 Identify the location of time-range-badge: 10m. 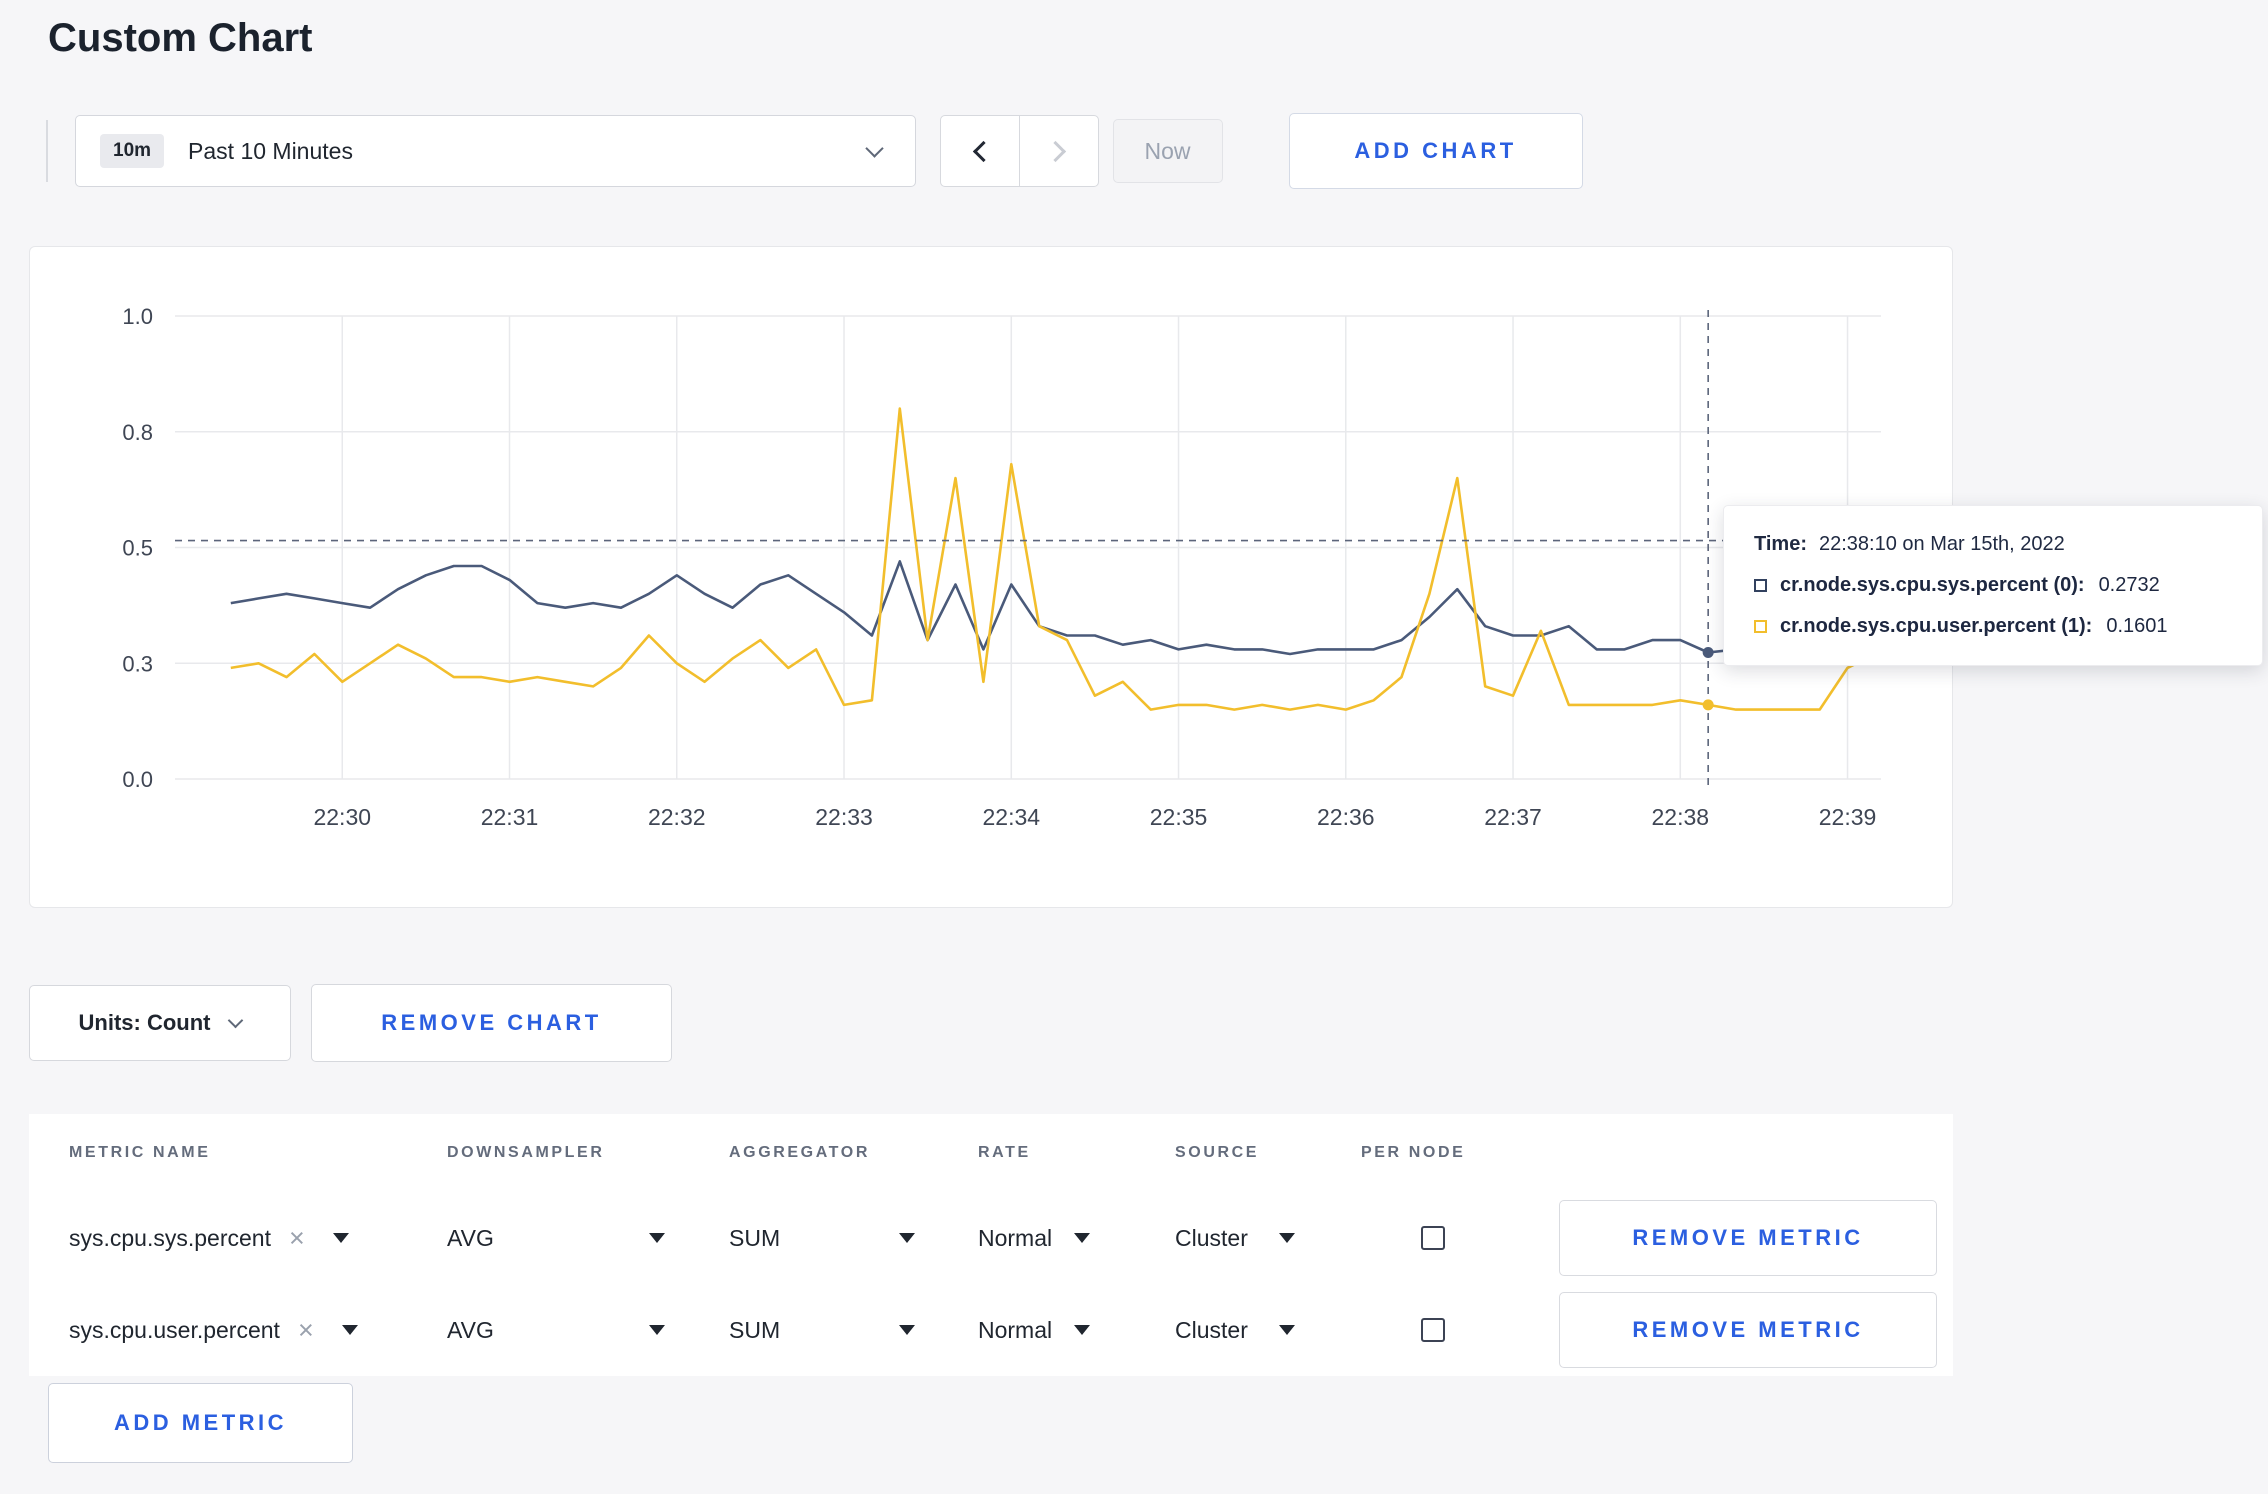
(132, 151).